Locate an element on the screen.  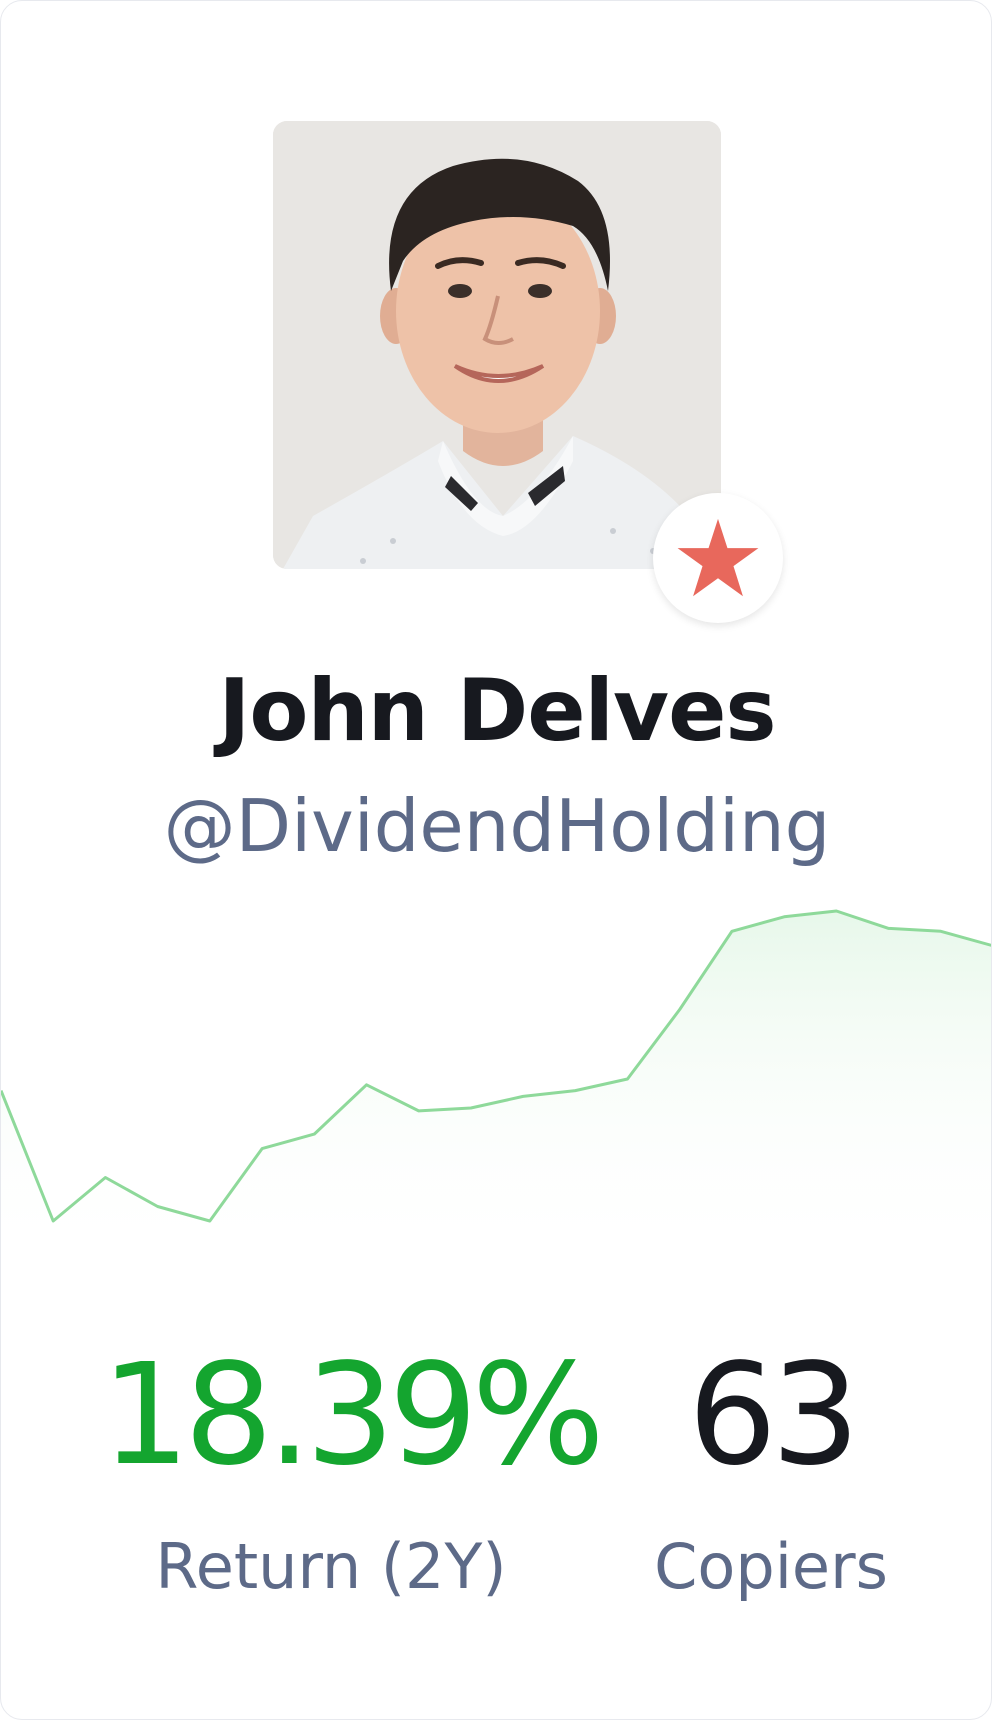
trader-handle: @DividendHolding is located at coordinates (496, 826).